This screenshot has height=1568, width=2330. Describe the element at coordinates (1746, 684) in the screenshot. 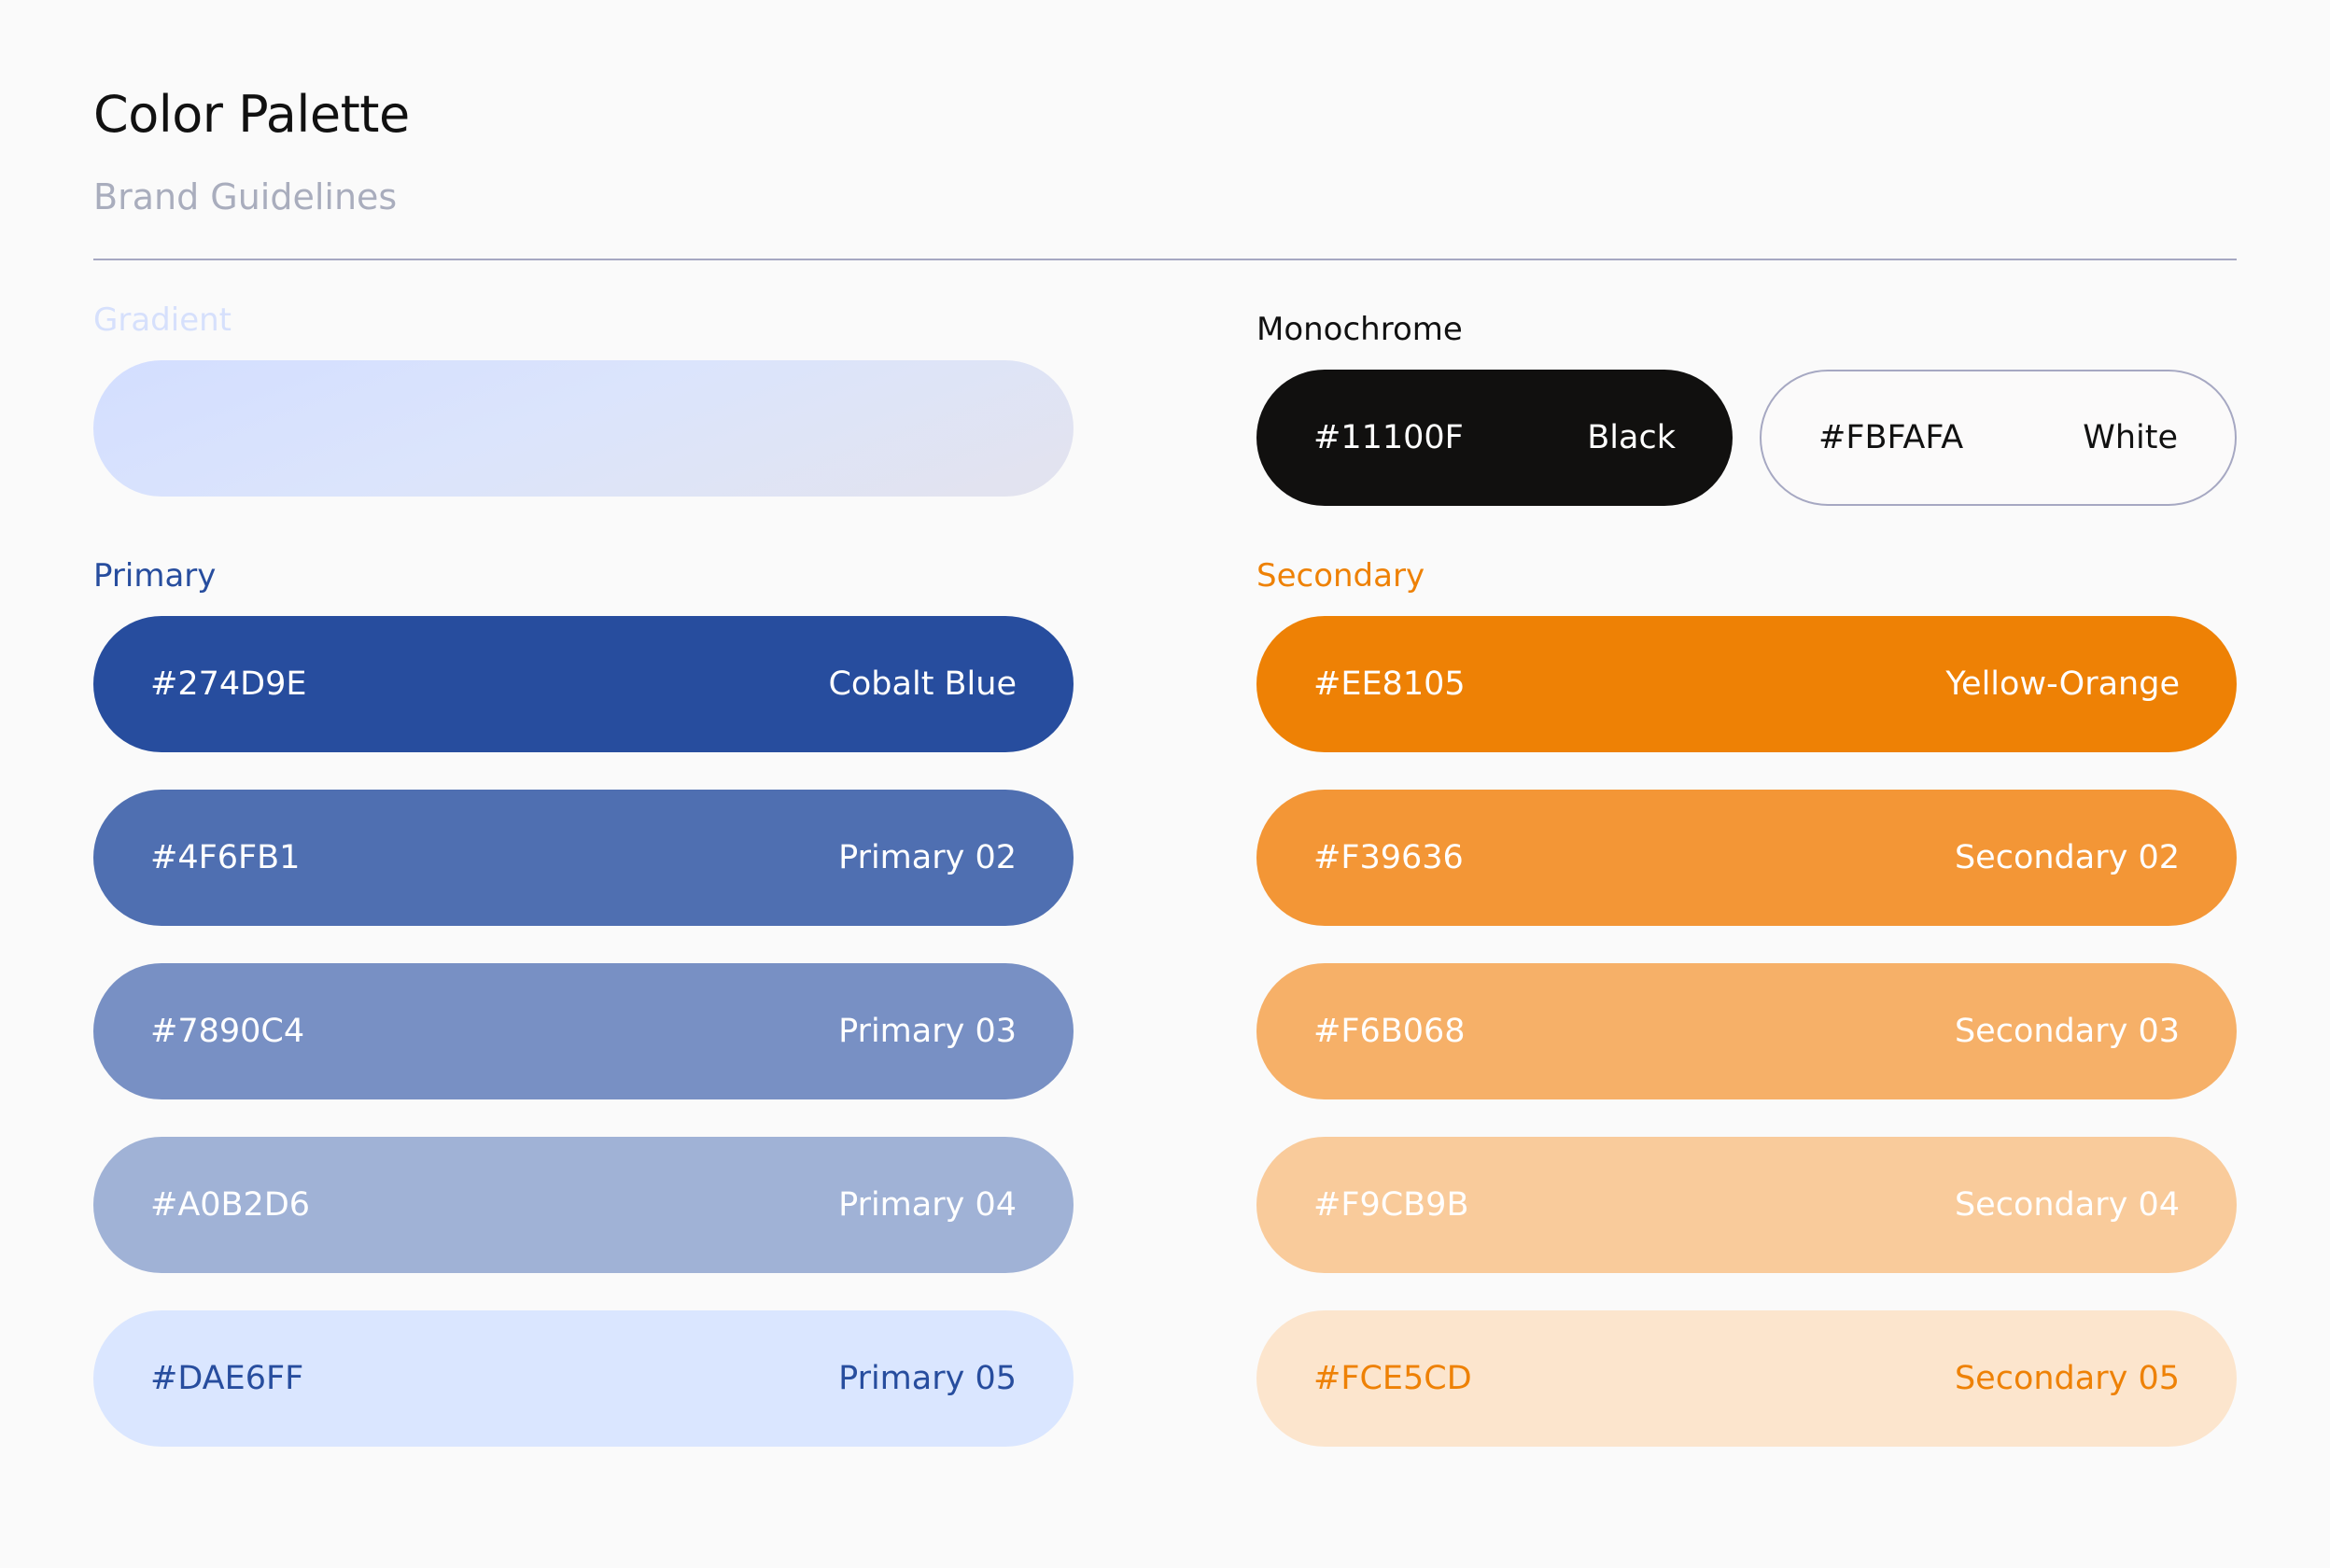

I see `swatch-yellow-orange: #EE8105 Yellow-Orange` at that location.